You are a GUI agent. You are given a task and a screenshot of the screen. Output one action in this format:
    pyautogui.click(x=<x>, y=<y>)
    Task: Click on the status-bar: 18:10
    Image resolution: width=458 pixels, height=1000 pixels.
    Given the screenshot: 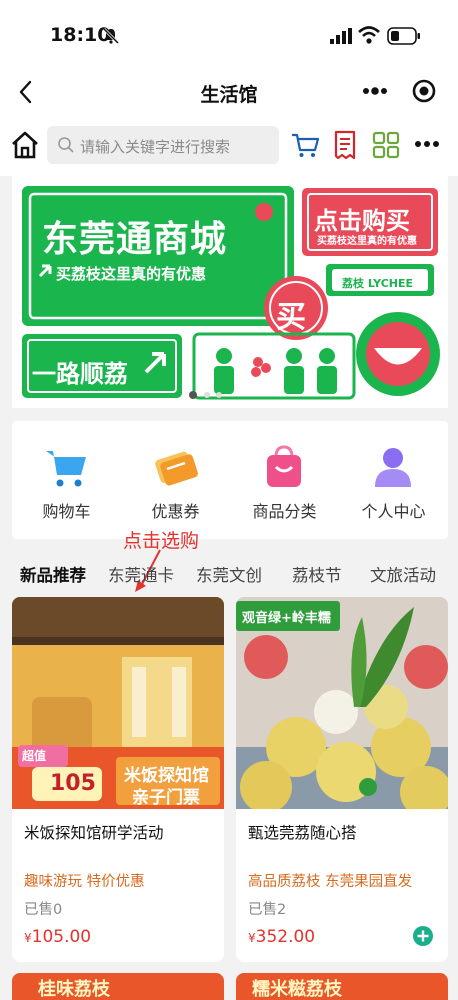 What is the action you would take?
    pyautogui.click(x=229, y=35)
    